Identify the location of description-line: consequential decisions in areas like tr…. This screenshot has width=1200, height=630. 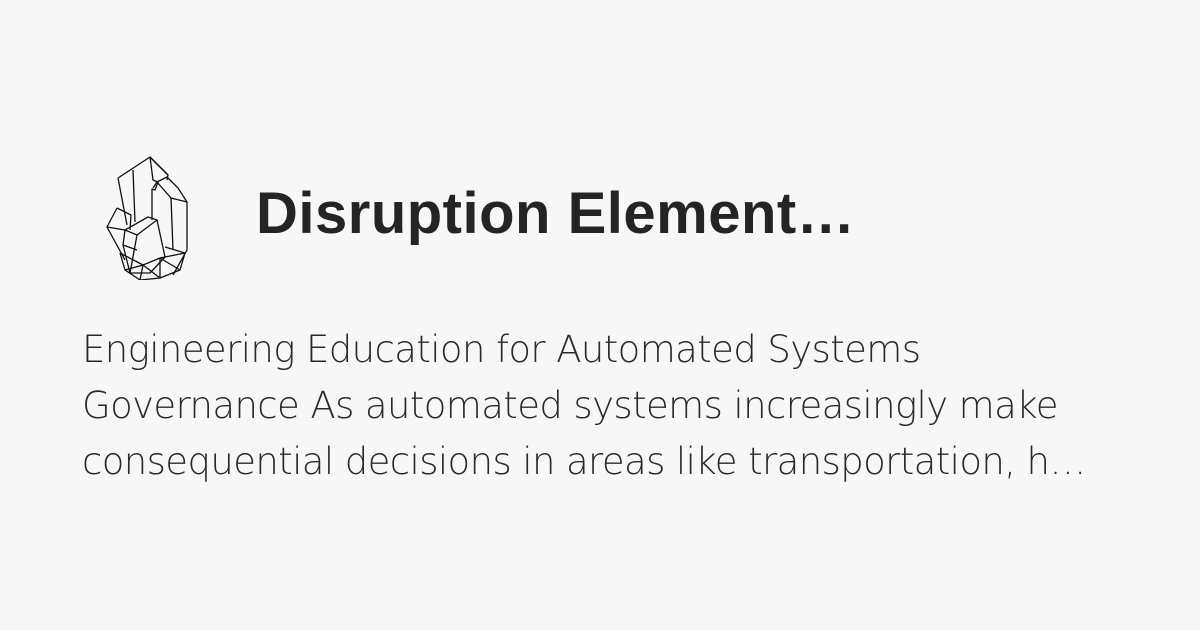
(584, 461).